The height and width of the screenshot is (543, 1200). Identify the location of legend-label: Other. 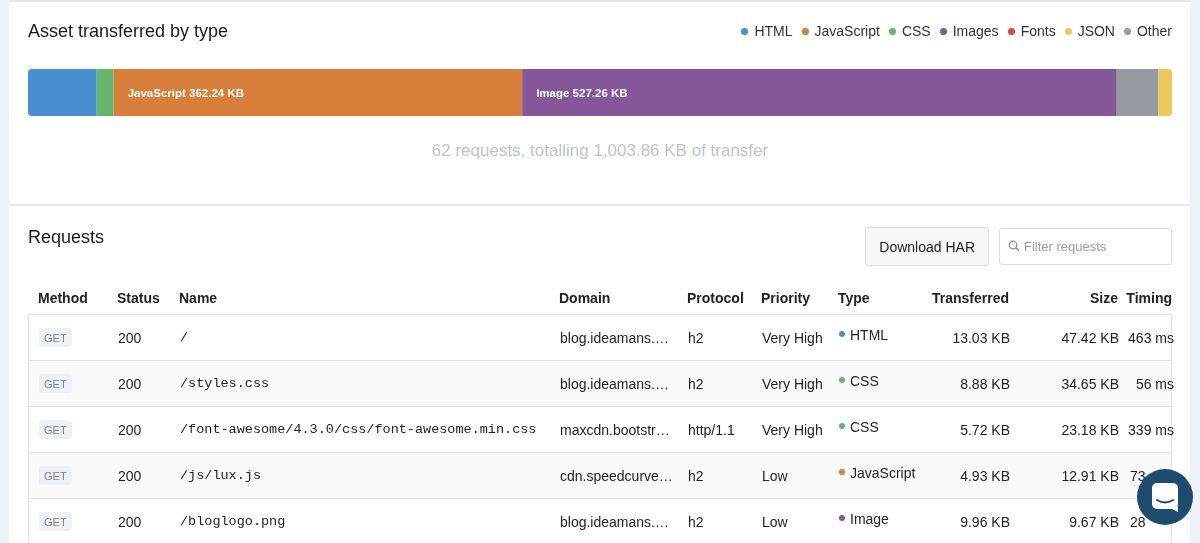
(1154, 31).